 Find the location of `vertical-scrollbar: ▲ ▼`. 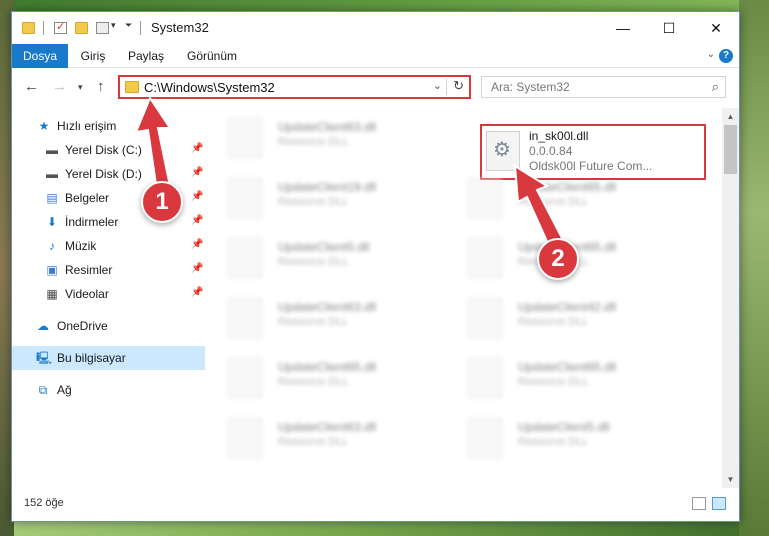

vertical-scrollbar: ▲ ▼ is located at coordinates (730, 298).